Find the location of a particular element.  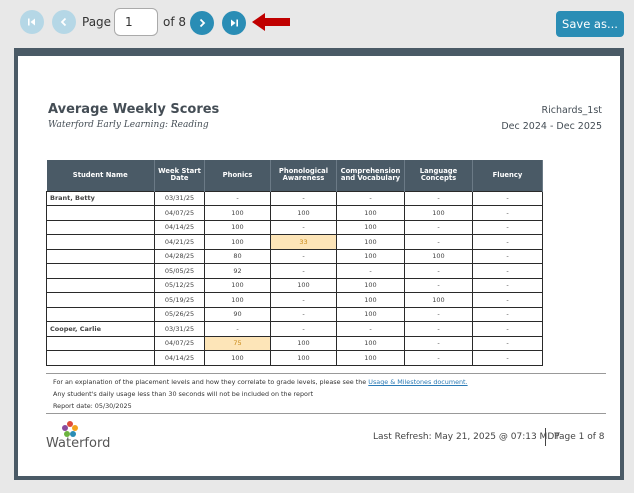

table-cell: 75 is located at coordinates (237, 343).